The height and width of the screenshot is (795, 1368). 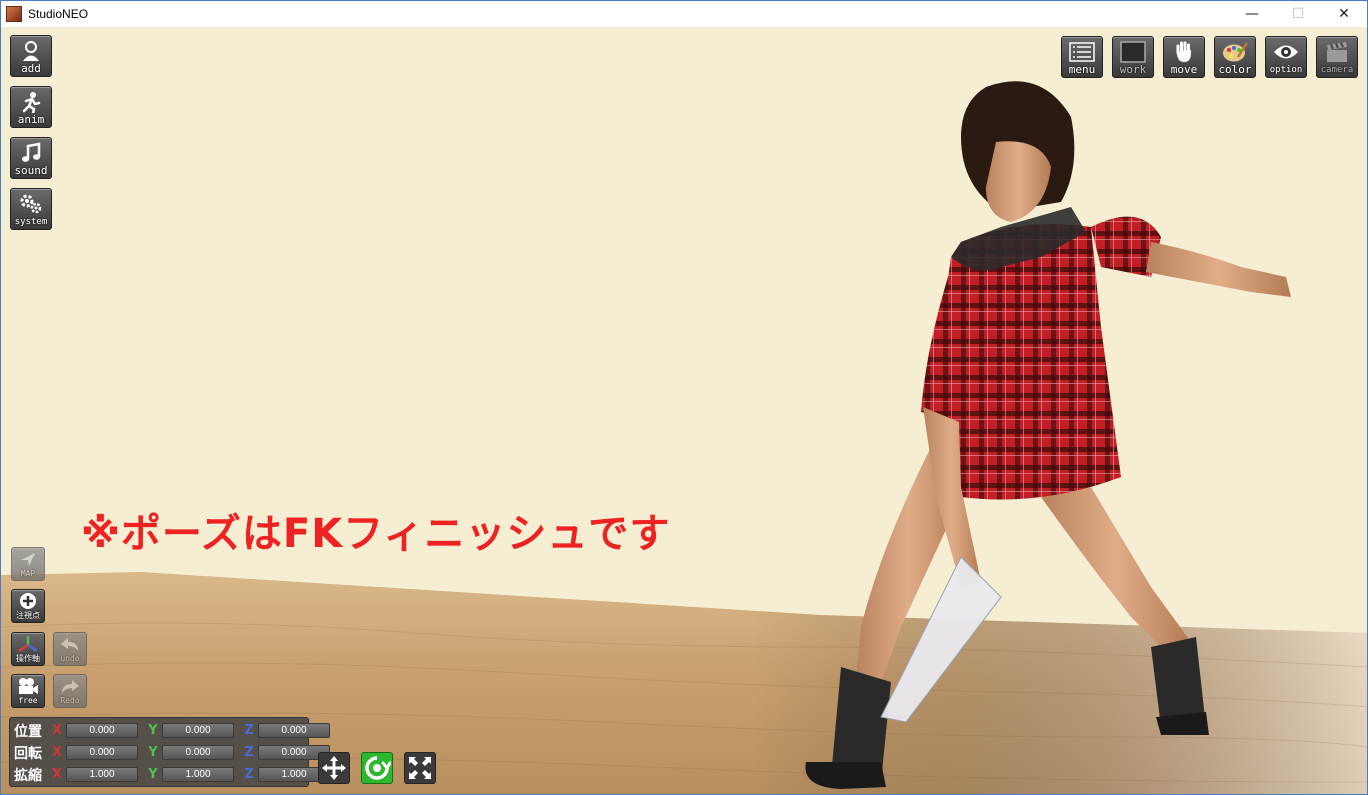 I want to click on pose-caption: ※ポーズはFKフィニッシュです, so click(x=376, y=534).